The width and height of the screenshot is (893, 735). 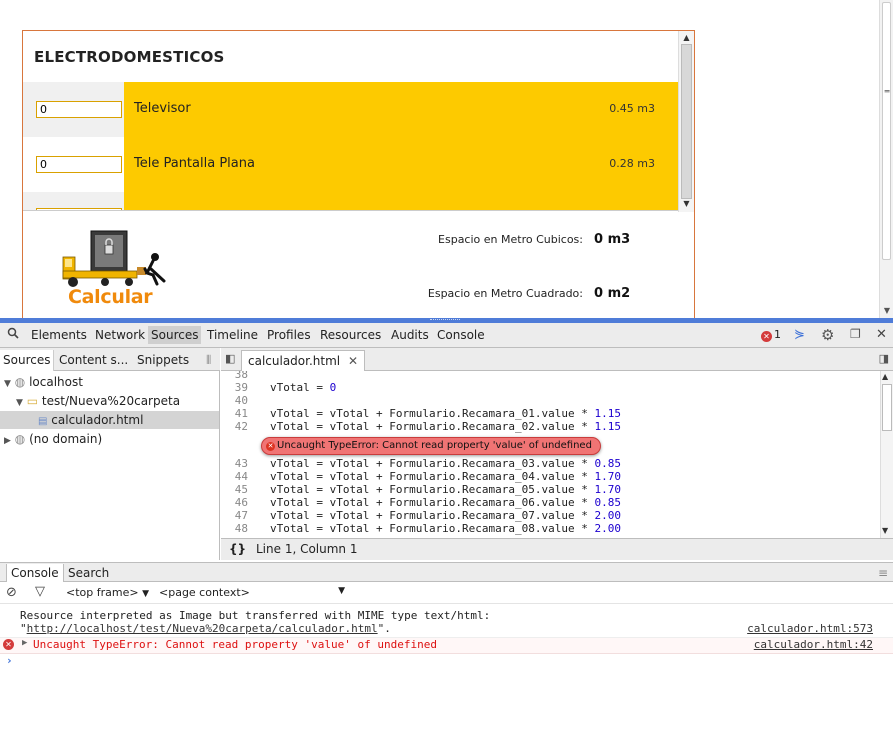 What do you see at coordinates (810, 628) in the screenshot?
I see `warning-source-link: calculador.html:573` at bounding box center [810, 628].